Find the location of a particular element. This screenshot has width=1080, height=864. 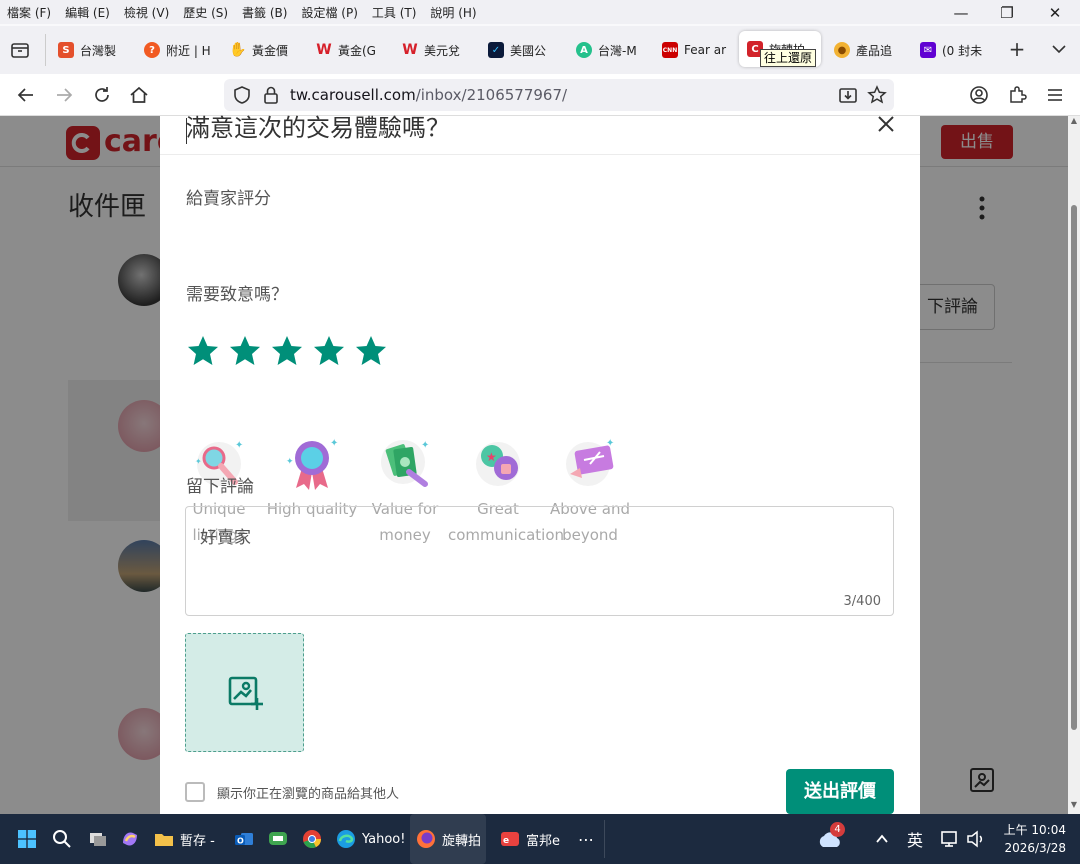

tab-3: ✋ 黃金價 is located at coordinates (264, 50).